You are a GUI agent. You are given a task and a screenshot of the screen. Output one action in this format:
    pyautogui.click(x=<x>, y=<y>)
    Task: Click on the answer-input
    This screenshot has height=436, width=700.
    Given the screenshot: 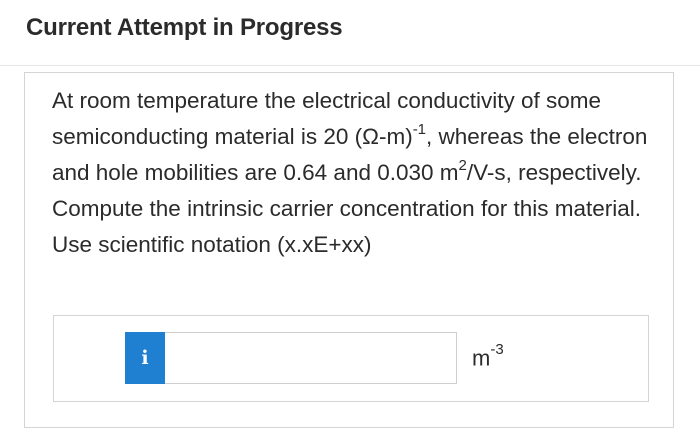 What is the action you would take?
    pyautogui.click(x=311, y=358)
    